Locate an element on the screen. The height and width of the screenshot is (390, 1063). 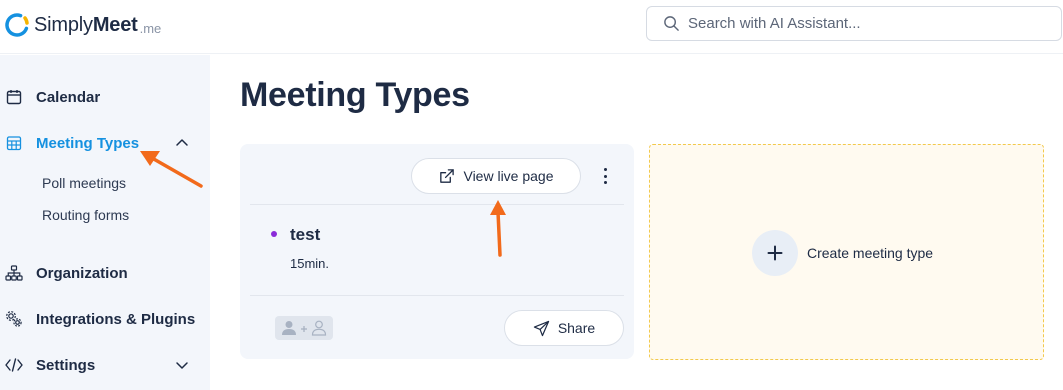
calendar-icon is located at coordinates (14, 97).